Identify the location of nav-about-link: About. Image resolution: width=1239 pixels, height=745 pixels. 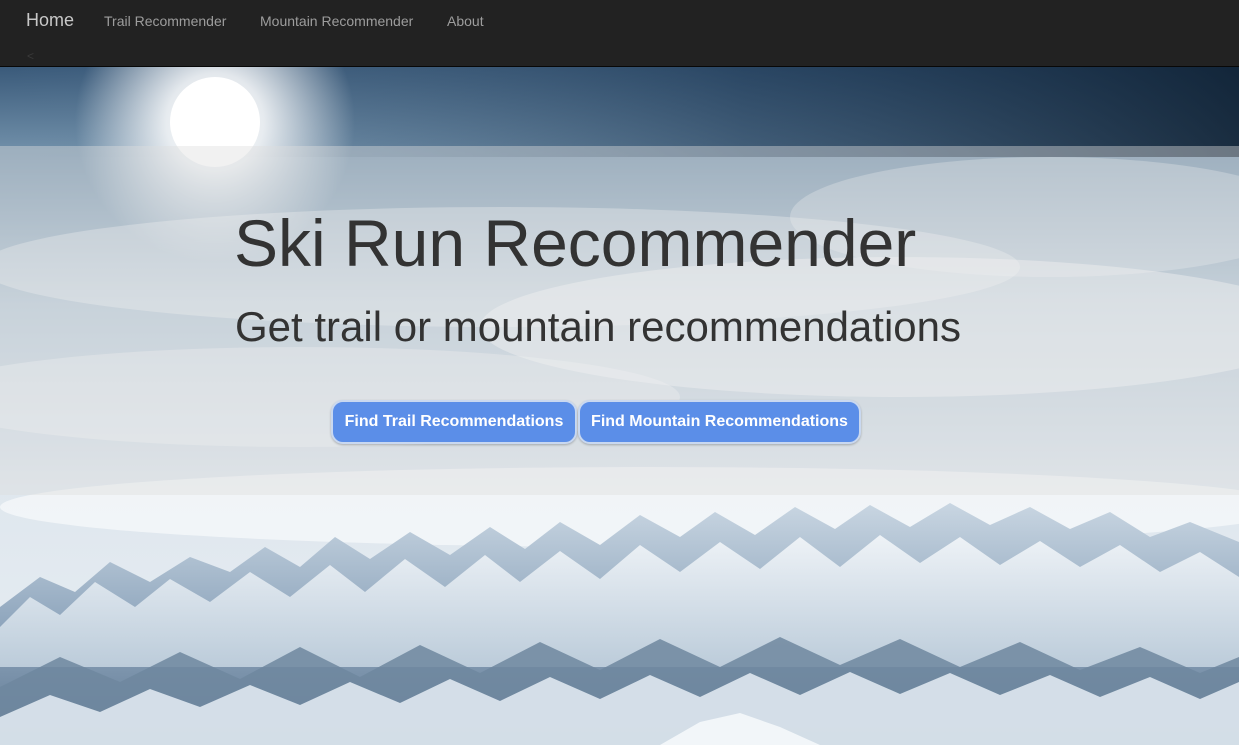
(465, 21).